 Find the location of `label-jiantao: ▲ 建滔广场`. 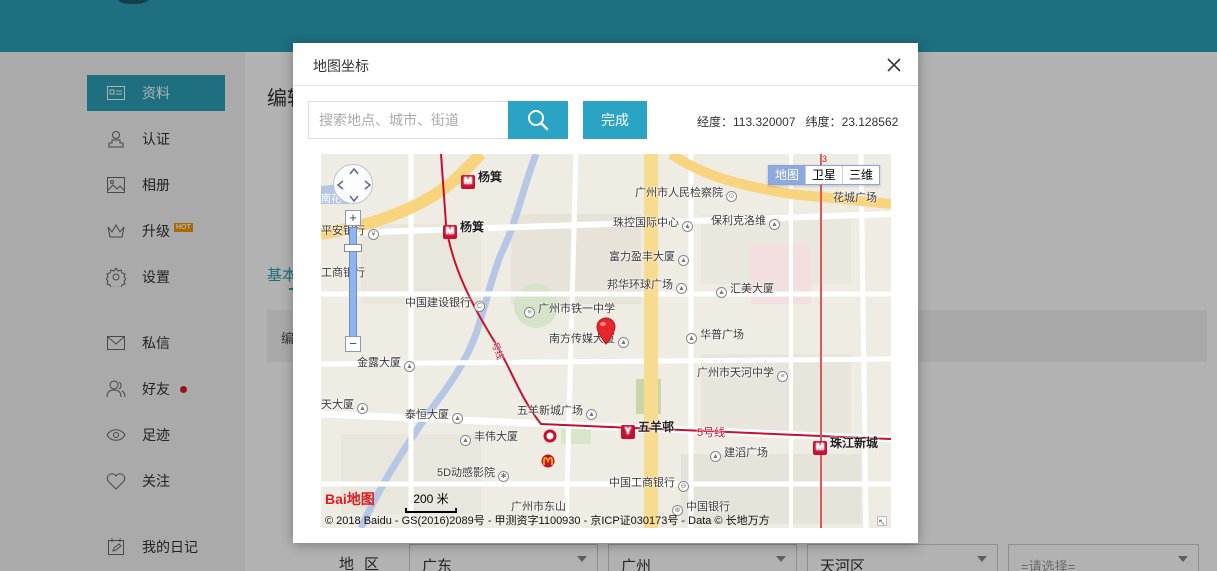

label-jiantao: ▲ 建滔广场 is located at coordinates (737, 453).